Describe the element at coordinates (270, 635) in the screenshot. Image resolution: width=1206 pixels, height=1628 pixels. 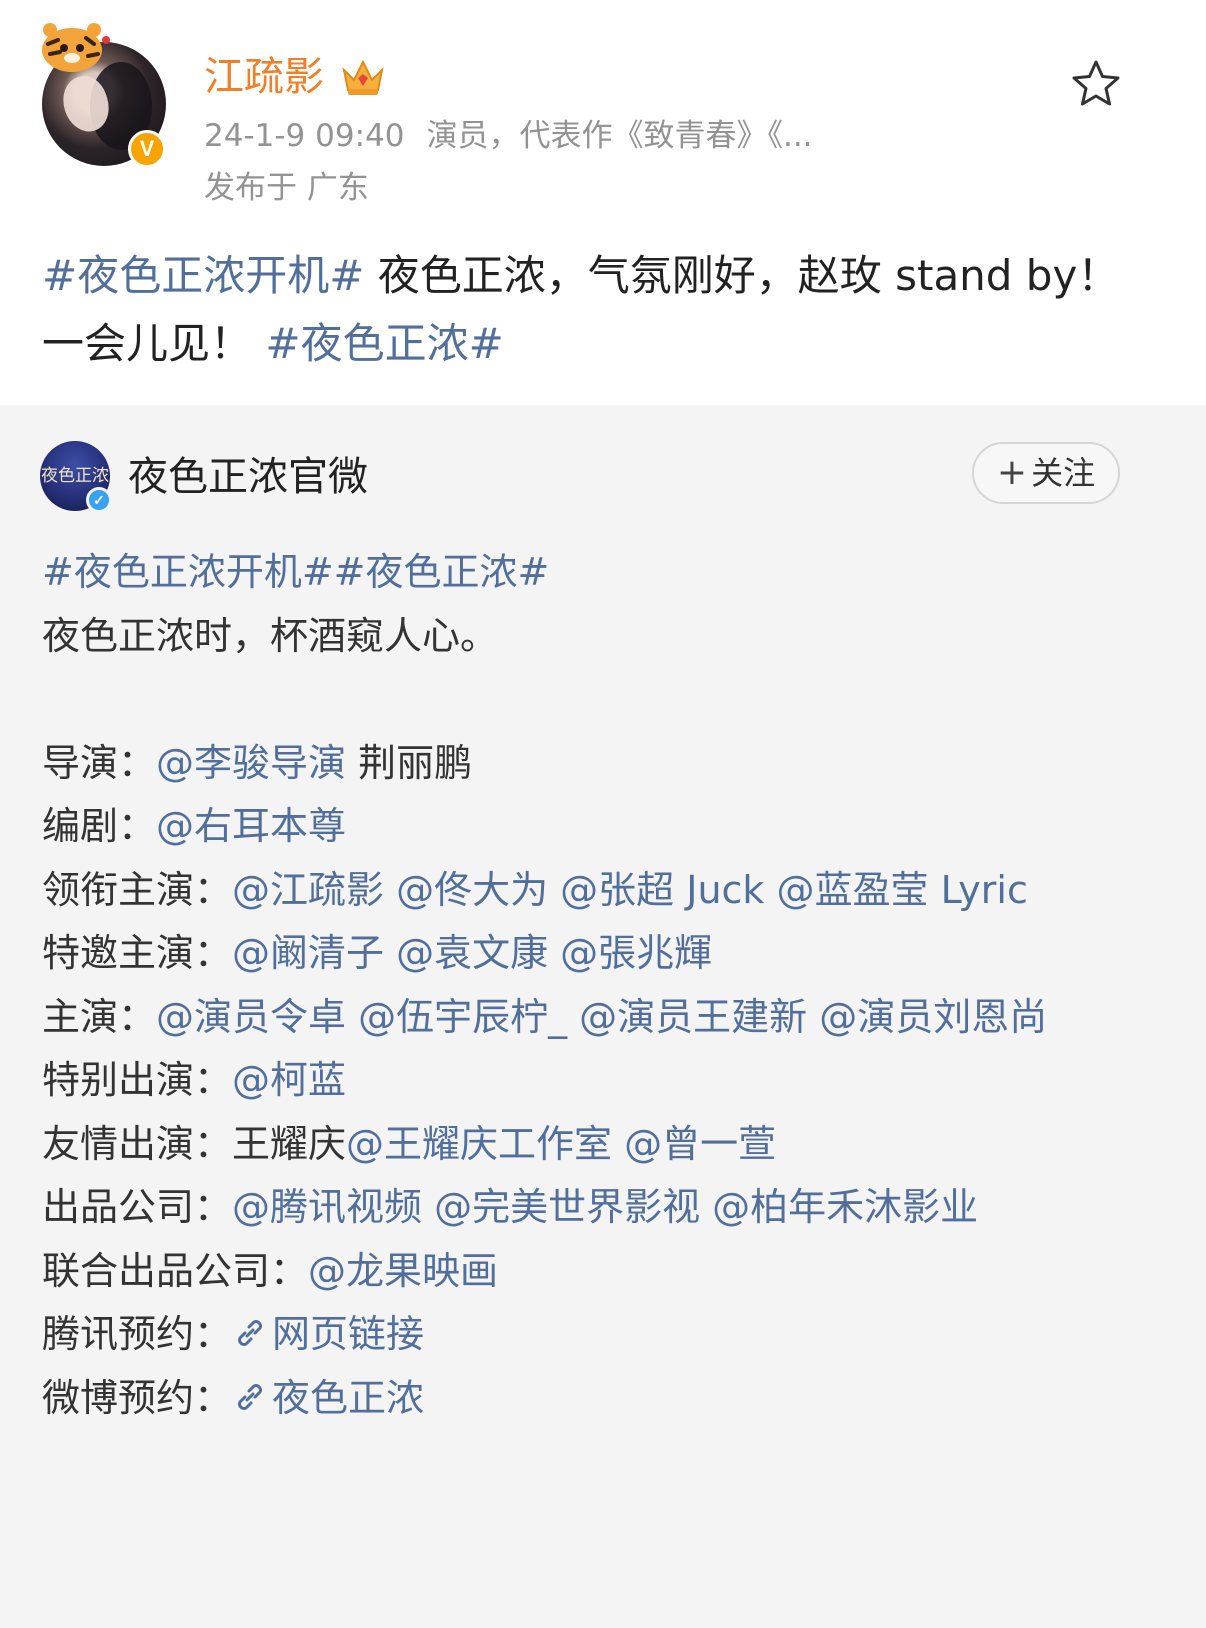
I see `repost-slogan: 夜色正浓时，杯酒窥人心。` at that location.